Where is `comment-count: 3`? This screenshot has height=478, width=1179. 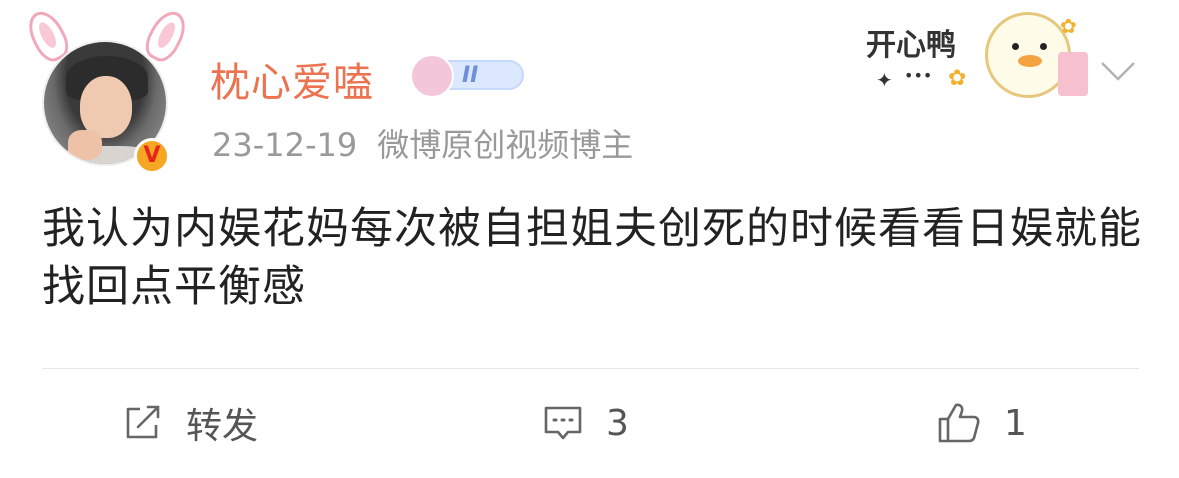
comment-count: 3 is located at coordinates (617, 423).